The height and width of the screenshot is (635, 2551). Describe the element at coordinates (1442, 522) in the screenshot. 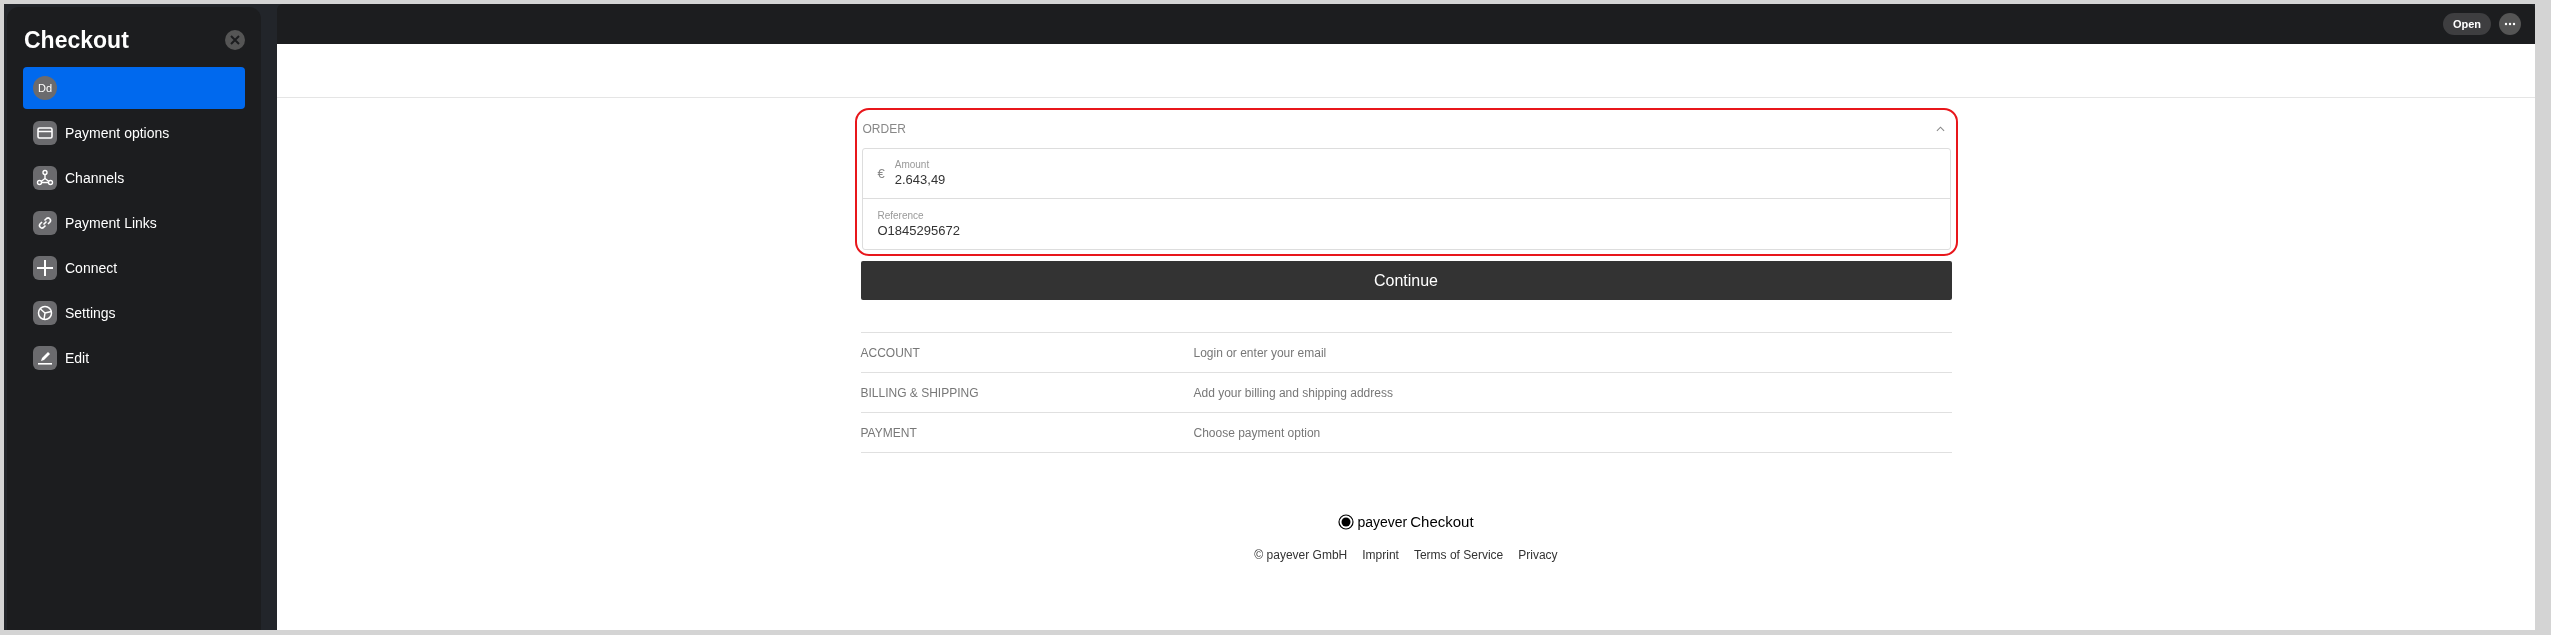

I see `product-name: Checkout` at that location.